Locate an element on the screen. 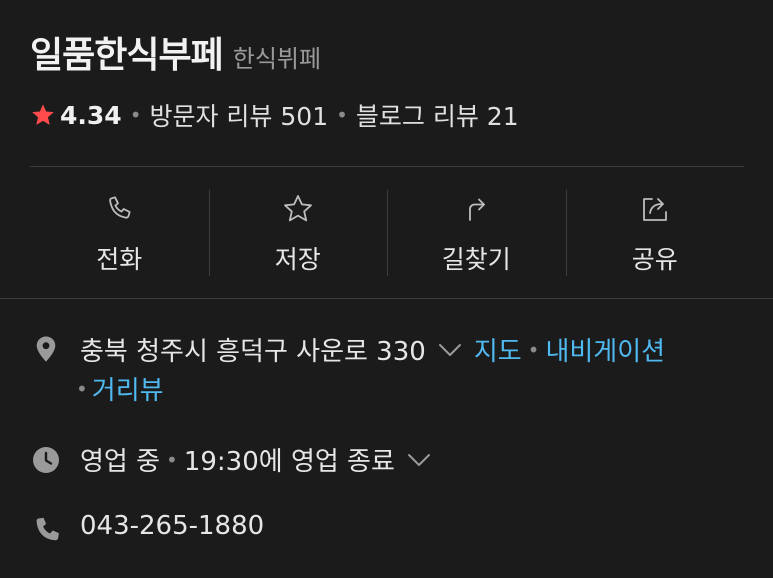  phone-number: 043-265-1880 is located at coordinates (172, 526).